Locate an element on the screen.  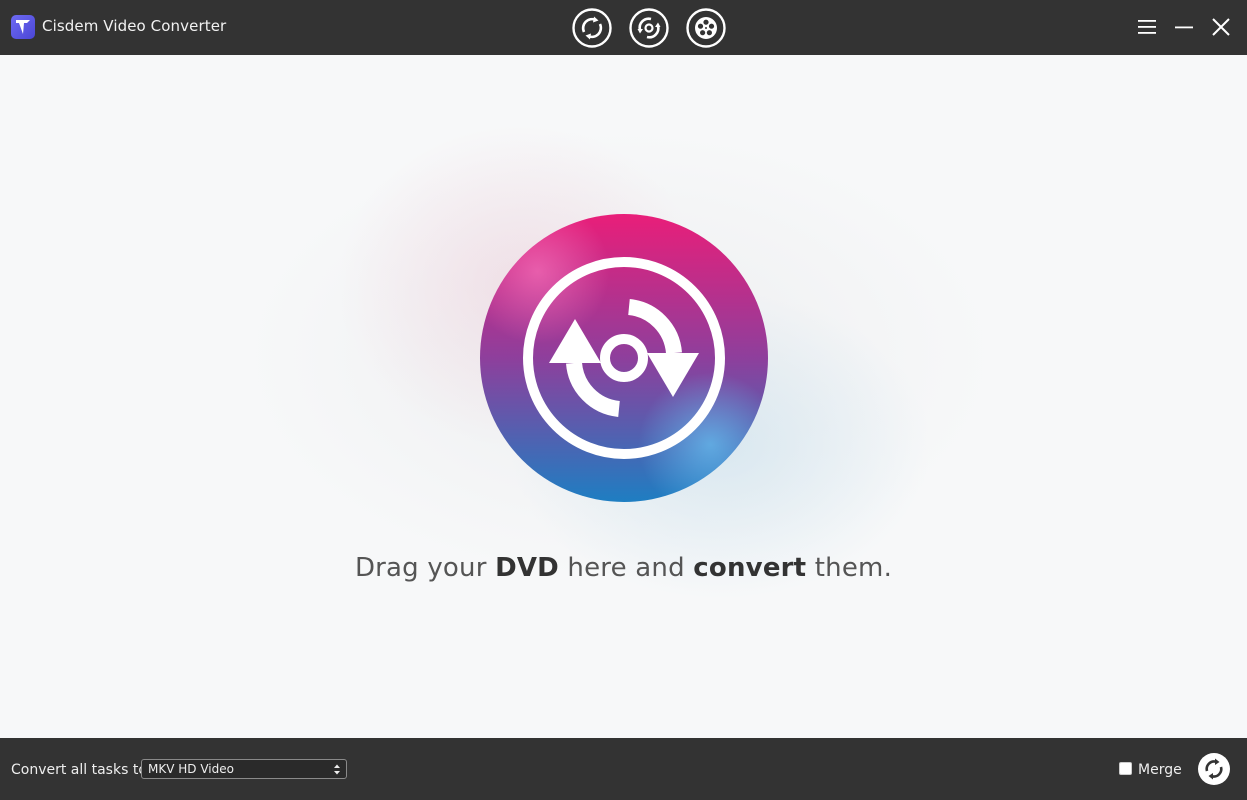
app-title: Cisdem Video Converter is located at coordinates (134, 26).